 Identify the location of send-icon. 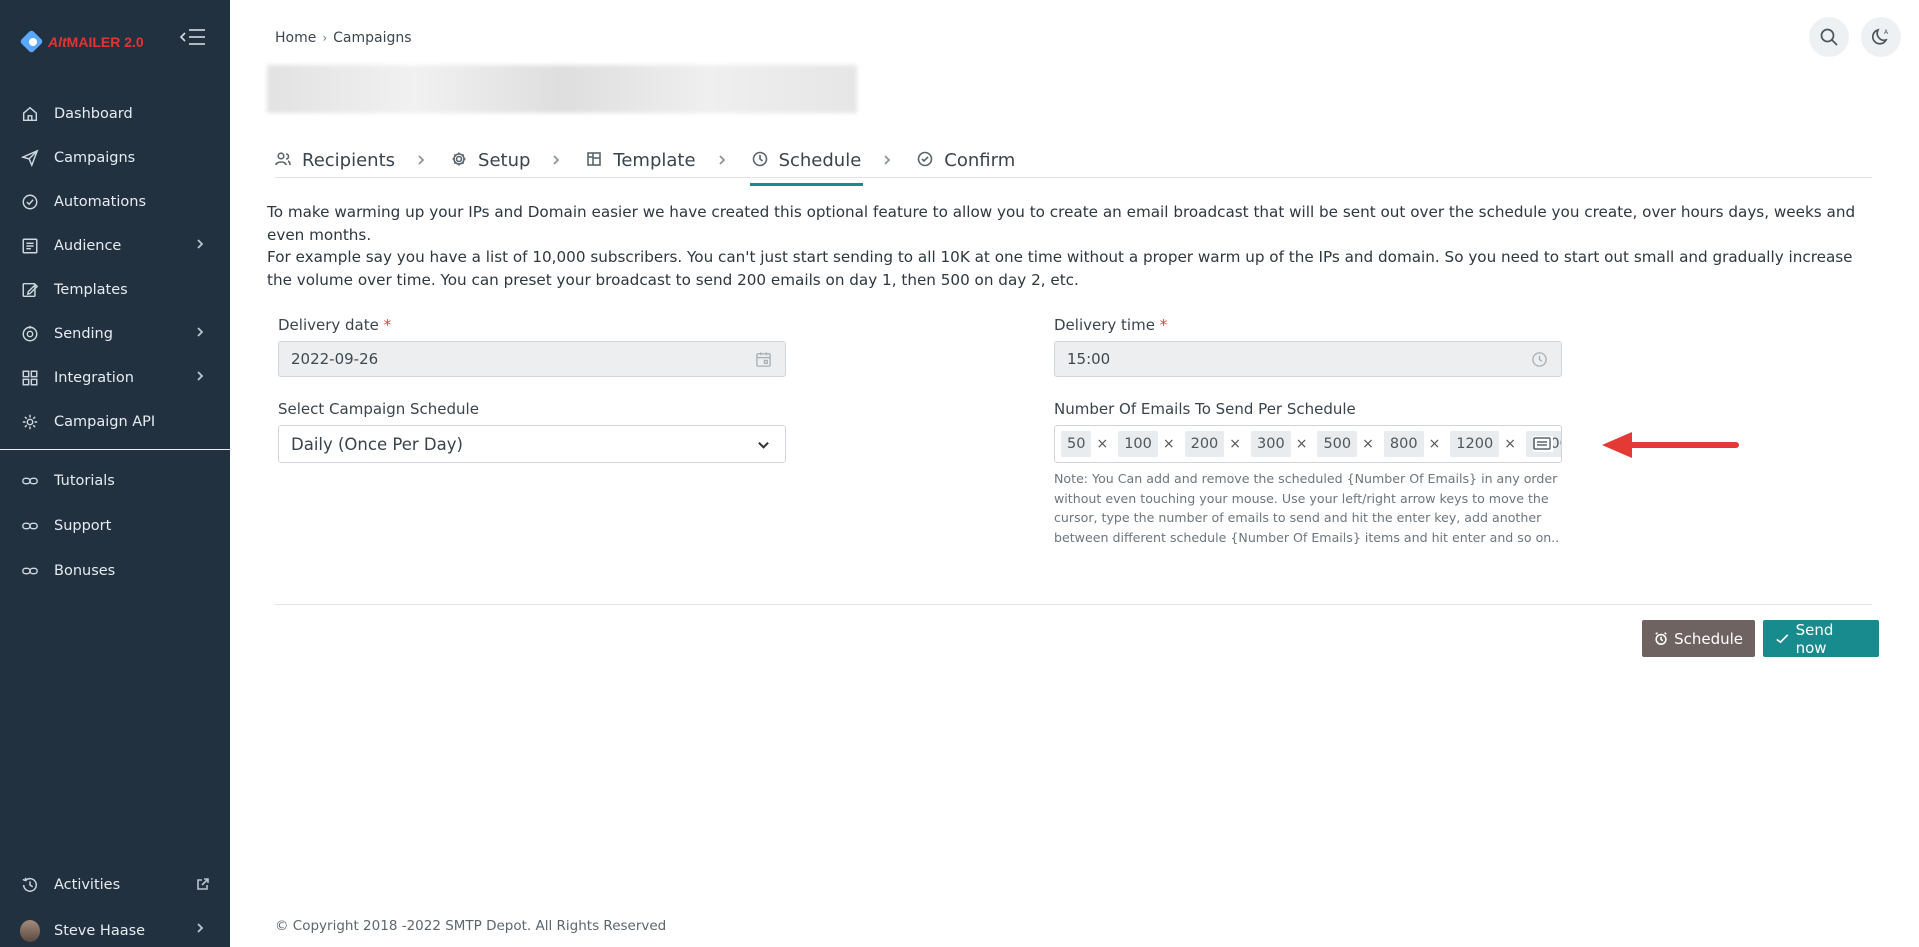
(30, 158).